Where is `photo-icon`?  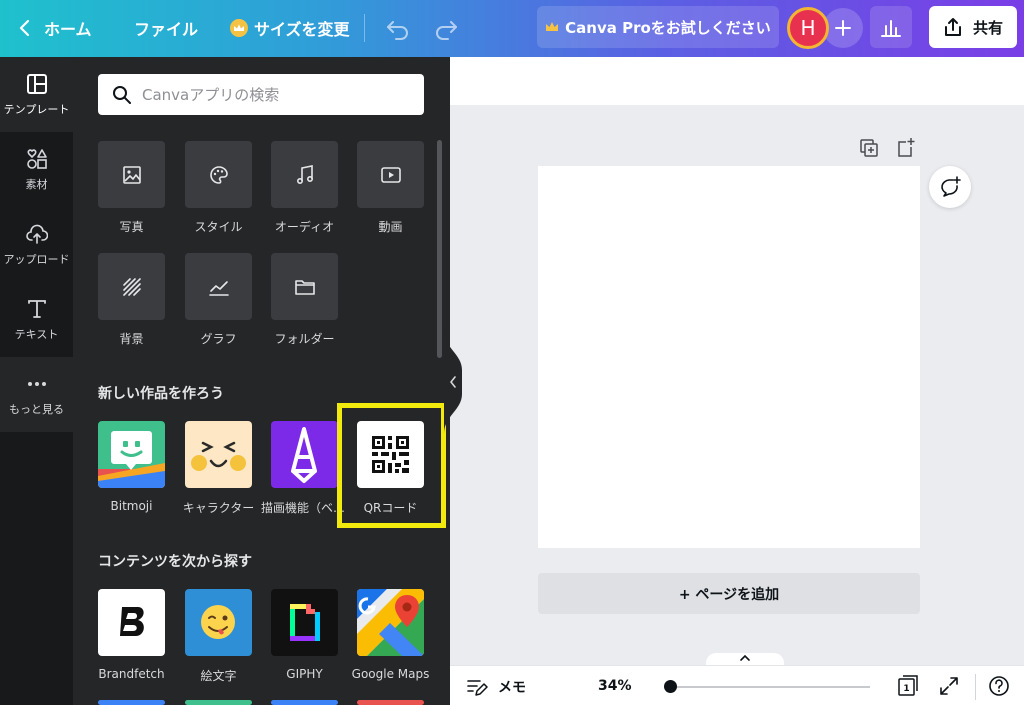 photo-icon is located at coordinates (131, 174).